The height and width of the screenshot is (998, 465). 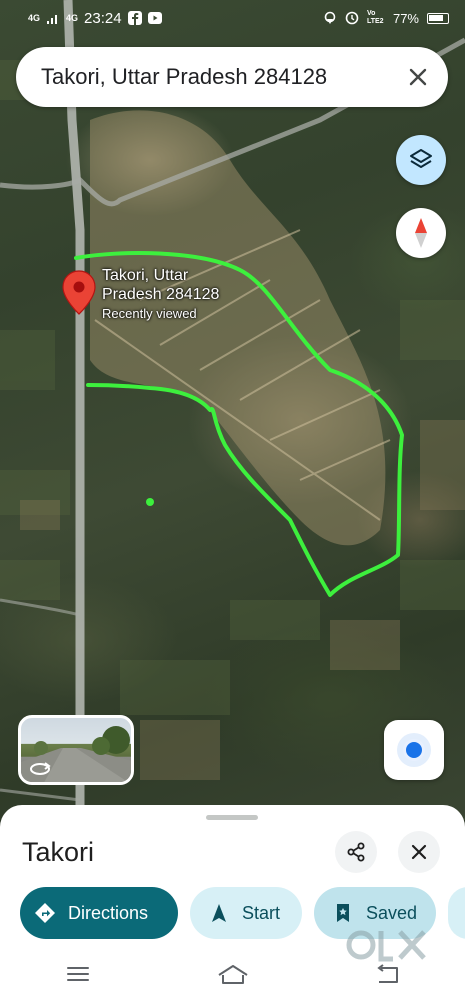 I want to click on layers-button, so click(x=421, y=160).